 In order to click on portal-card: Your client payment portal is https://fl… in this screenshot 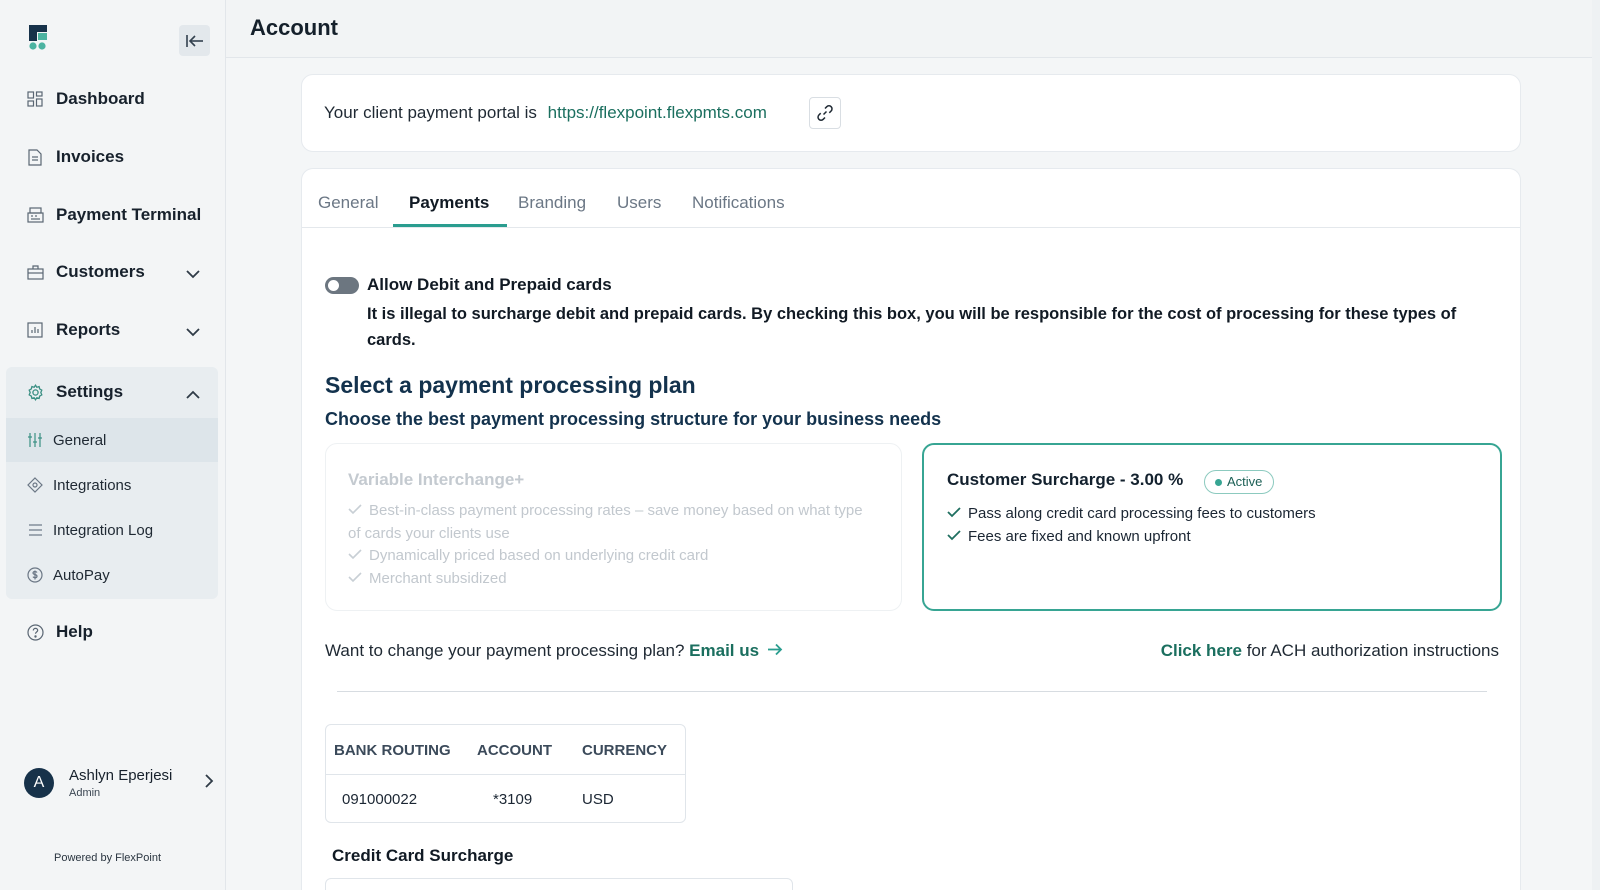, I will do `click(911, 113)`.